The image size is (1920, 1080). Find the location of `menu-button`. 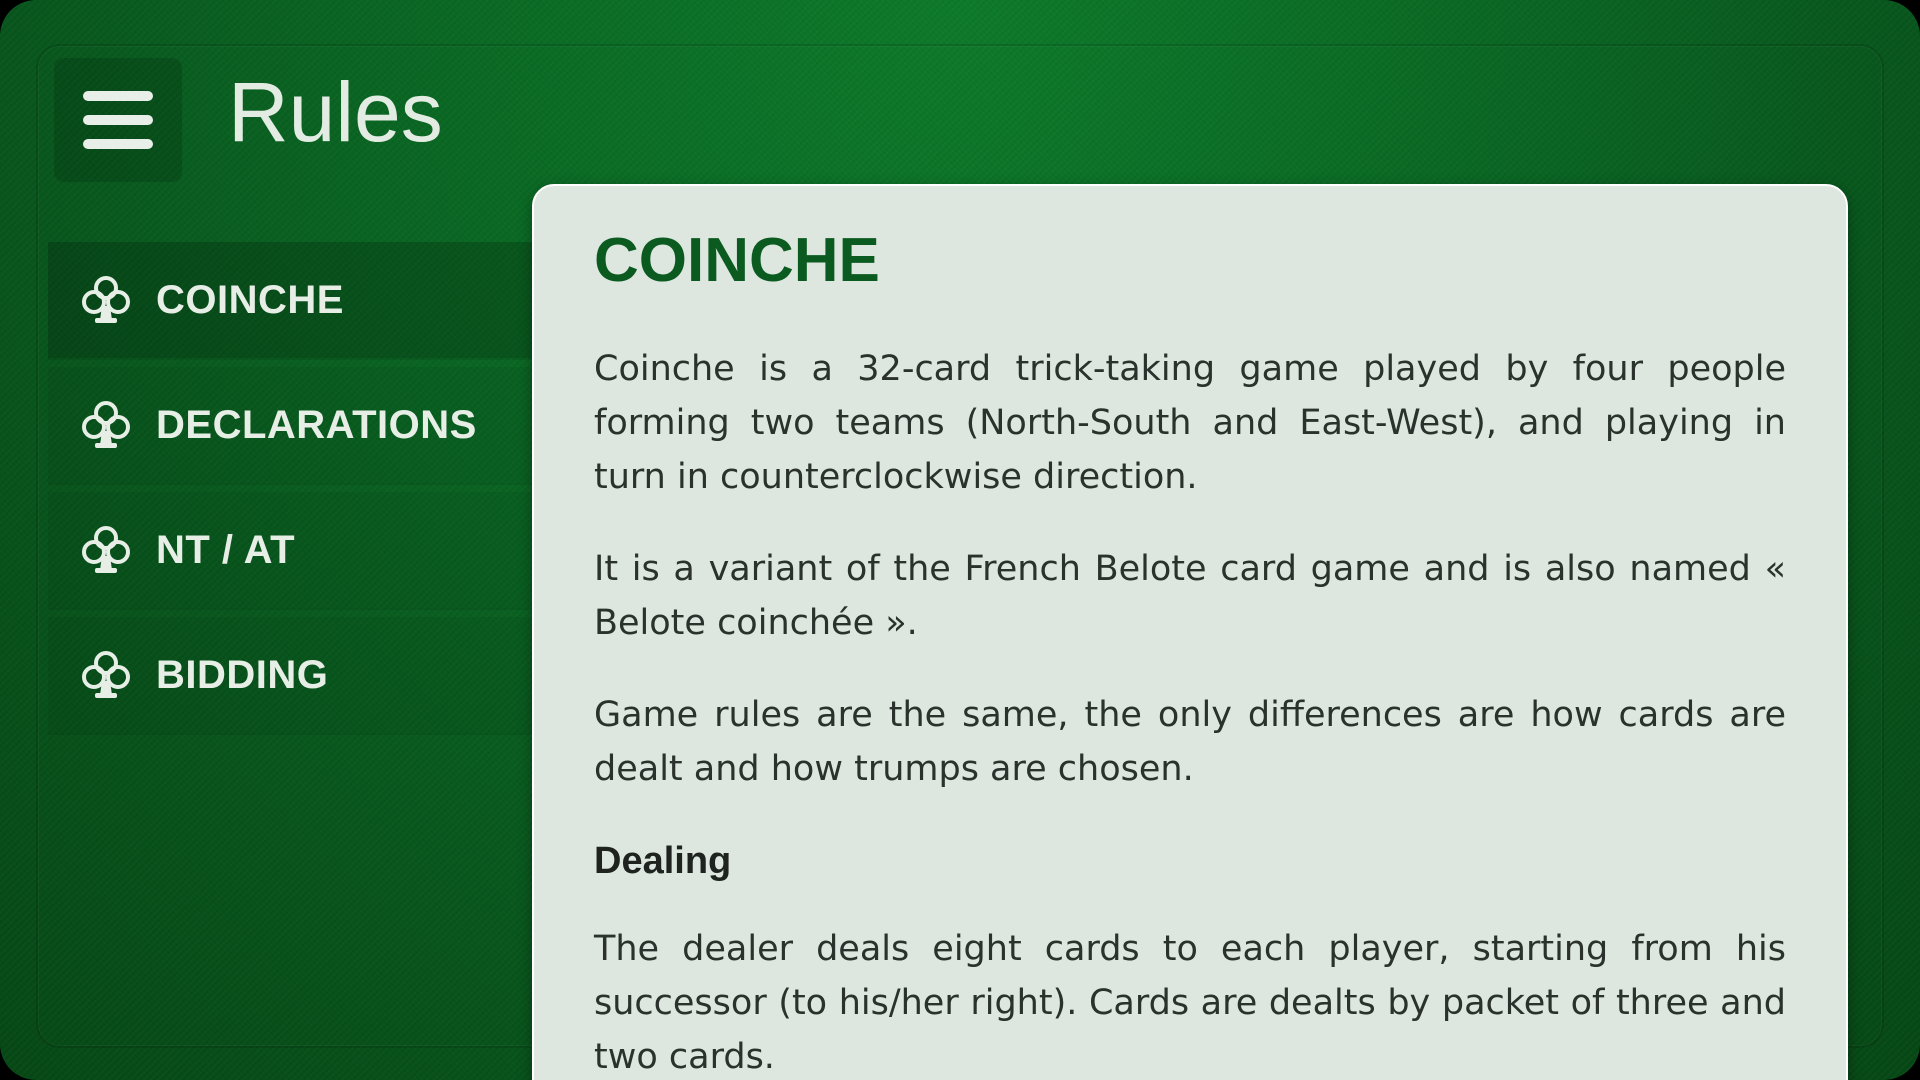

menu-button is located at coordinates (118, 120).